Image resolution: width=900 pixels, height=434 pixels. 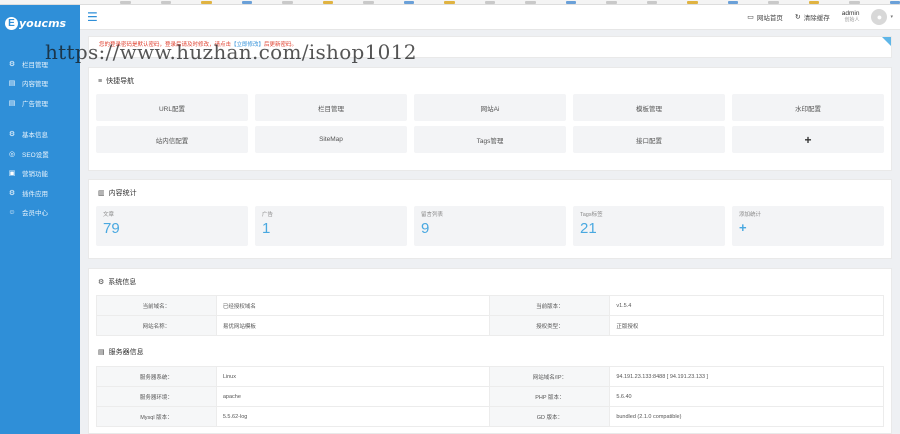 I want to click on table-cell-value: 正版授权, so click(x=746, y=325).